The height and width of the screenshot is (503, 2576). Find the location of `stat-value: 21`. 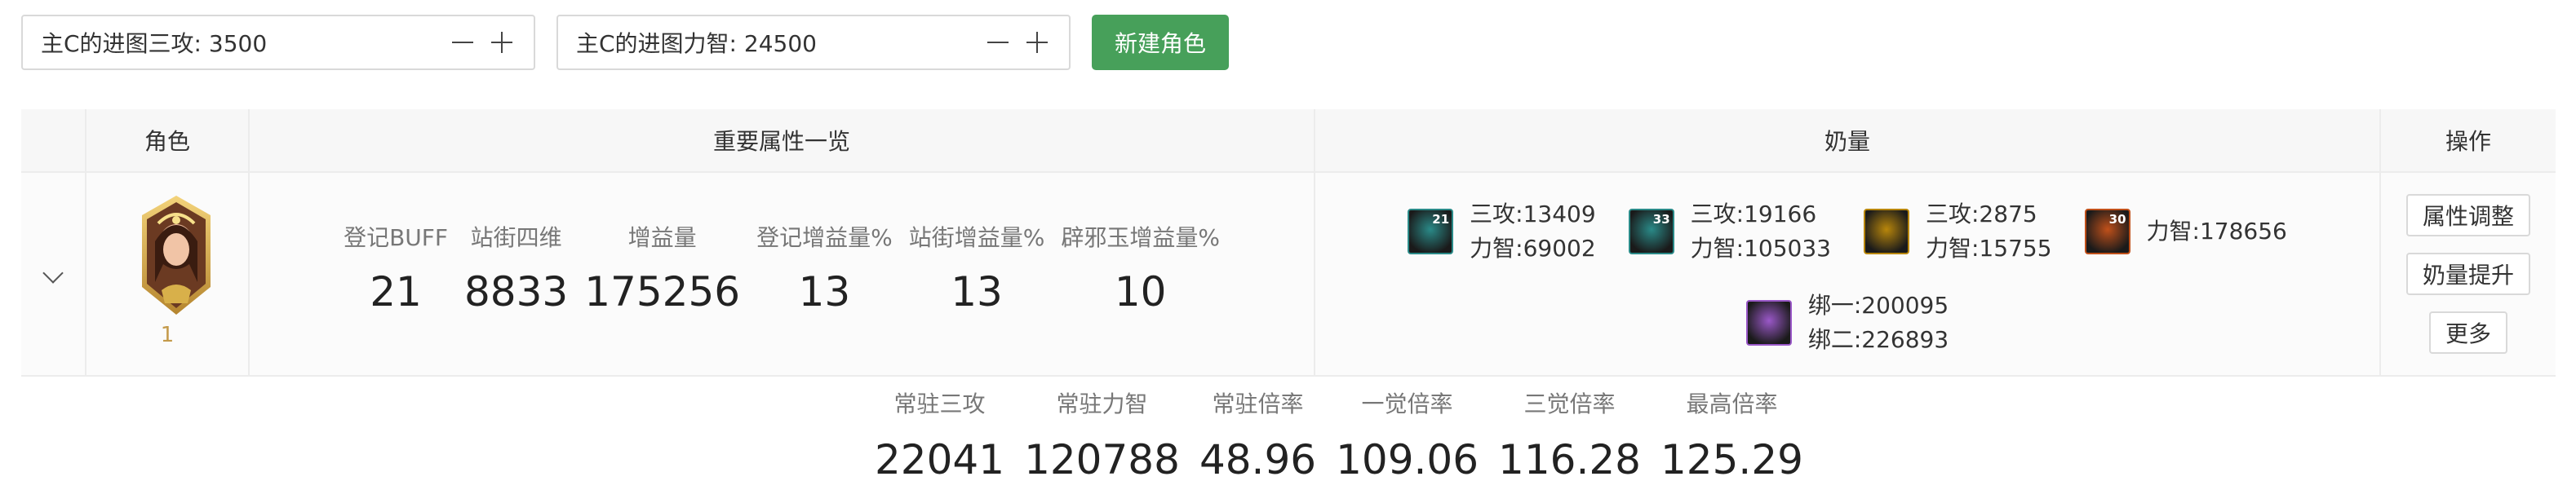

stat-value: 21 is located at coordinates (396, 292).